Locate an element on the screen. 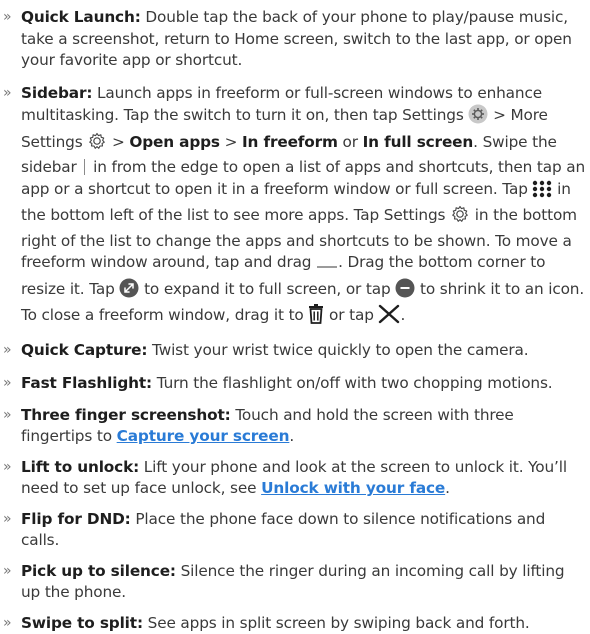 The width and height of the screenshot is (590, 634). expand-icon is located at coordinates (129, 291).